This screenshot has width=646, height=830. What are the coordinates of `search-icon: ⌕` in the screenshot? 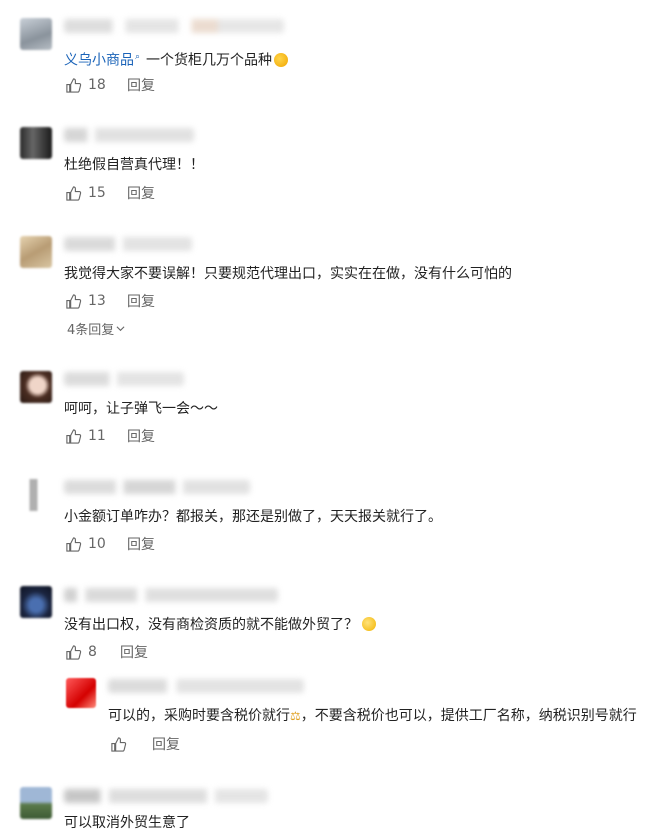 It's located at (137, 57).